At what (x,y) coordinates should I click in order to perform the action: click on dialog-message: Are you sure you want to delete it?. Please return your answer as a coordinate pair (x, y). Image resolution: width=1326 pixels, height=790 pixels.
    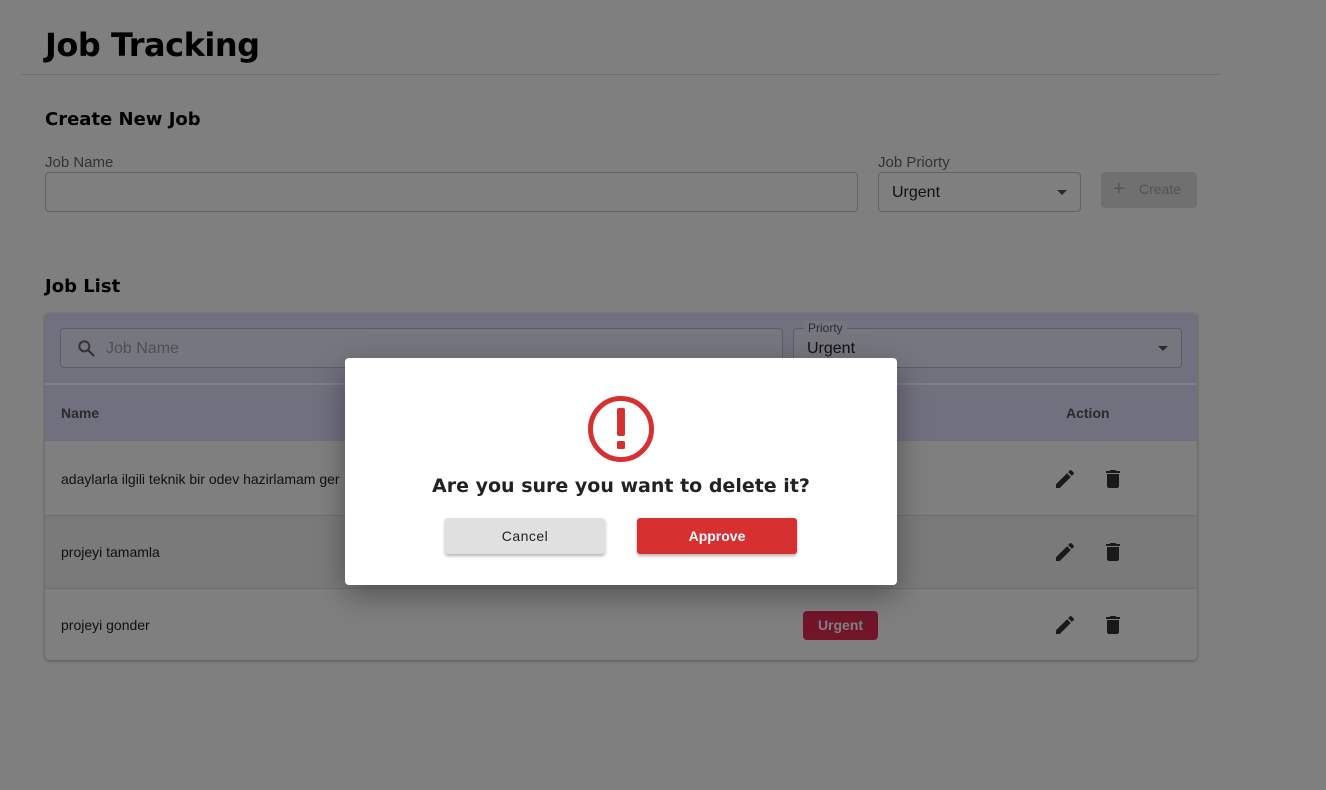
    Looking at the image, I should click on (621, 486).